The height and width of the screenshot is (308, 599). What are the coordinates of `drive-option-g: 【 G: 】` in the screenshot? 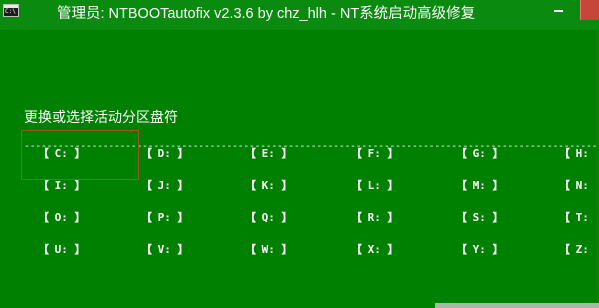 It's located at (480, 154).